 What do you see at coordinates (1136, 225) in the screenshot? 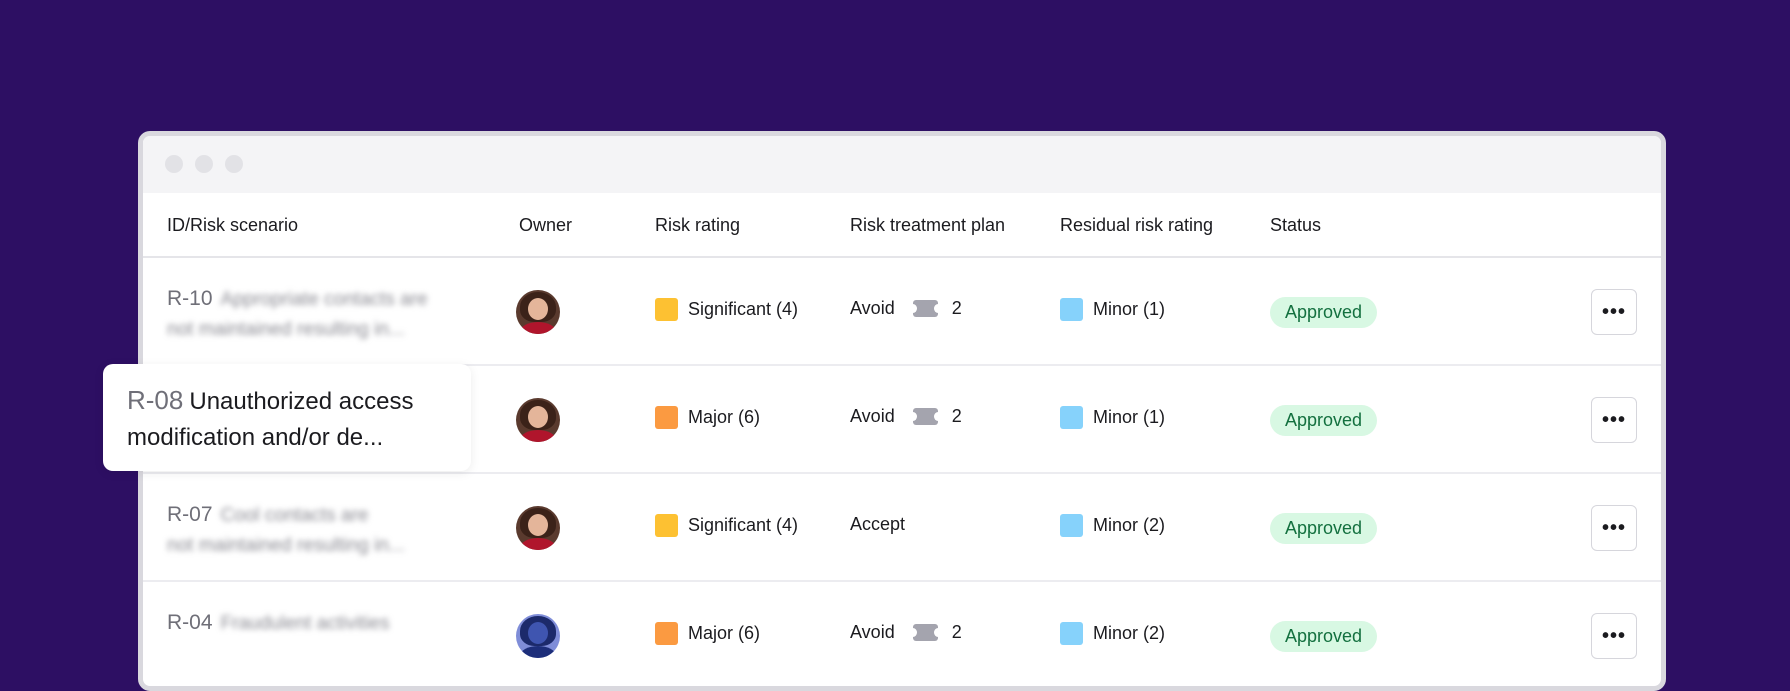
I see `column-header-residual-rating: Residual risk rating` at bounding box center [1136, 225].